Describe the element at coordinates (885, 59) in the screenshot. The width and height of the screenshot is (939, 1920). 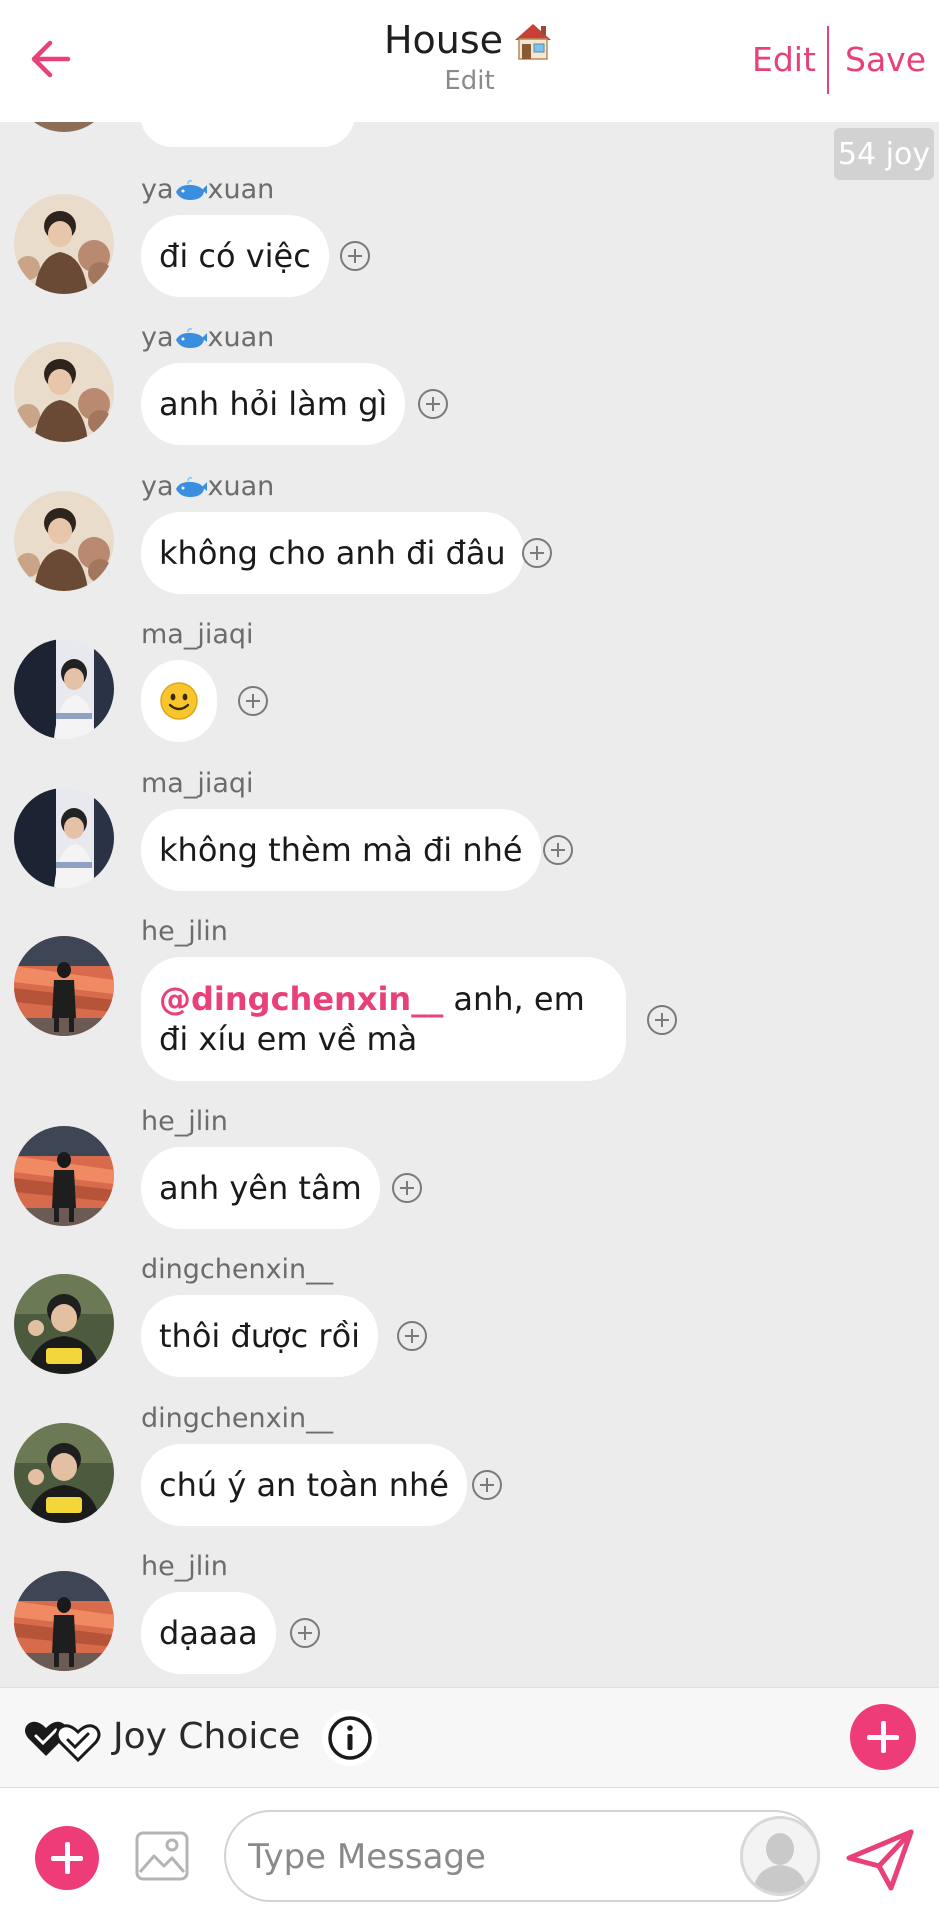
I see `save-button: Save` at that location.